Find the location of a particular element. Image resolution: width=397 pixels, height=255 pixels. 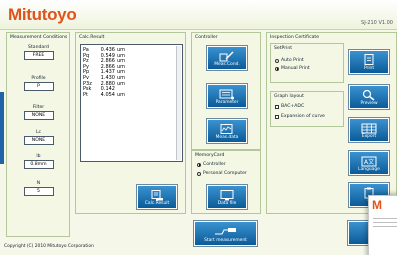

memory-option-label: Personal Computer is located at coordinates (225, 173).